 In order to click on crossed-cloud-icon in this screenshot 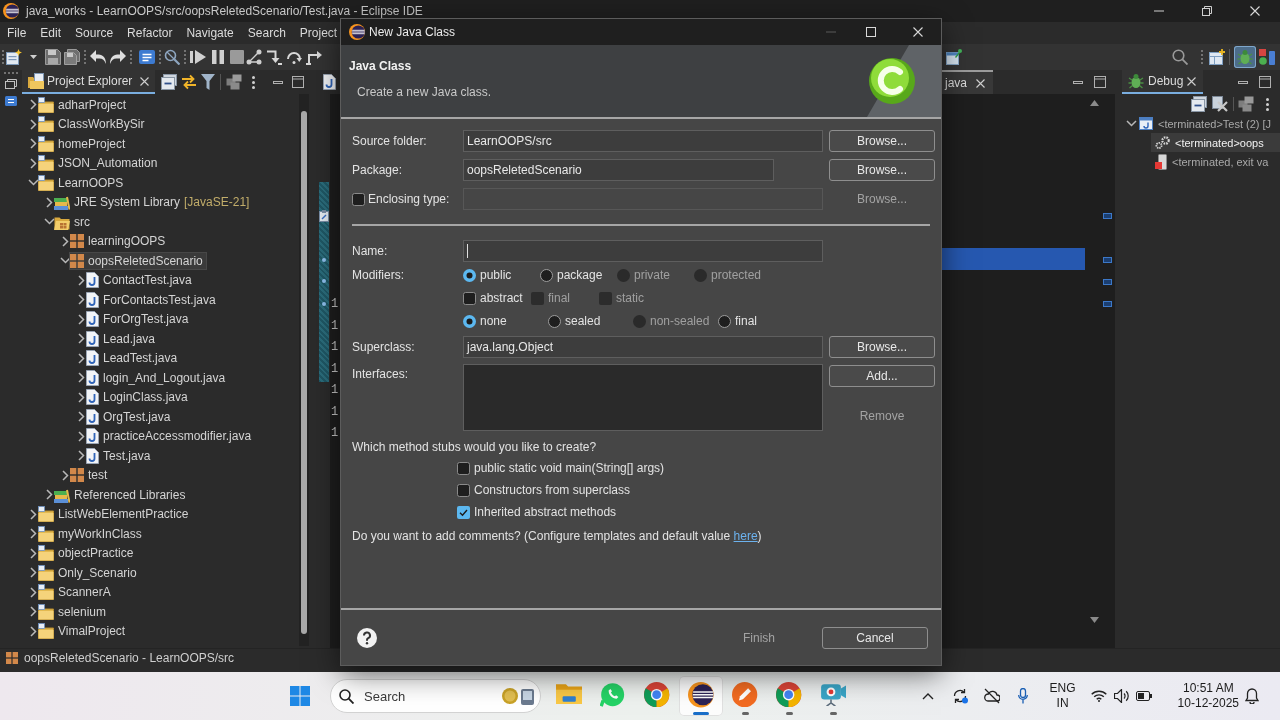, I will do `click(991, 696)`.